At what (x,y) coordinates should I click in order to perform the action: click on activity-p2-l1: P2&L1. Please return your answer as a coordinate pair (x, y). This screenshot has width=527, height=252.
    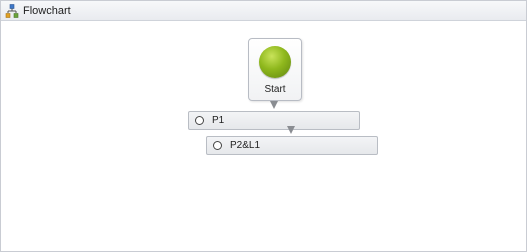
    Looking at the image, I should click on (292, 145).